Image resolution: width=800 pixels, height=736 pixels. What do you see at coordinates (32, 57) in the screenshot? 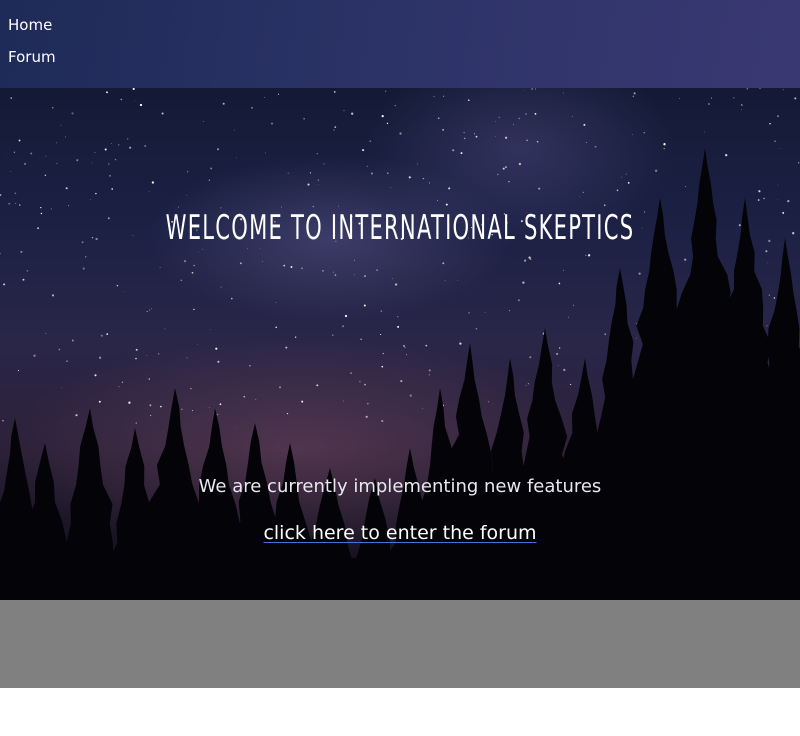
I see `nav-link-forum: Forum` at bounding box center [32, 57].